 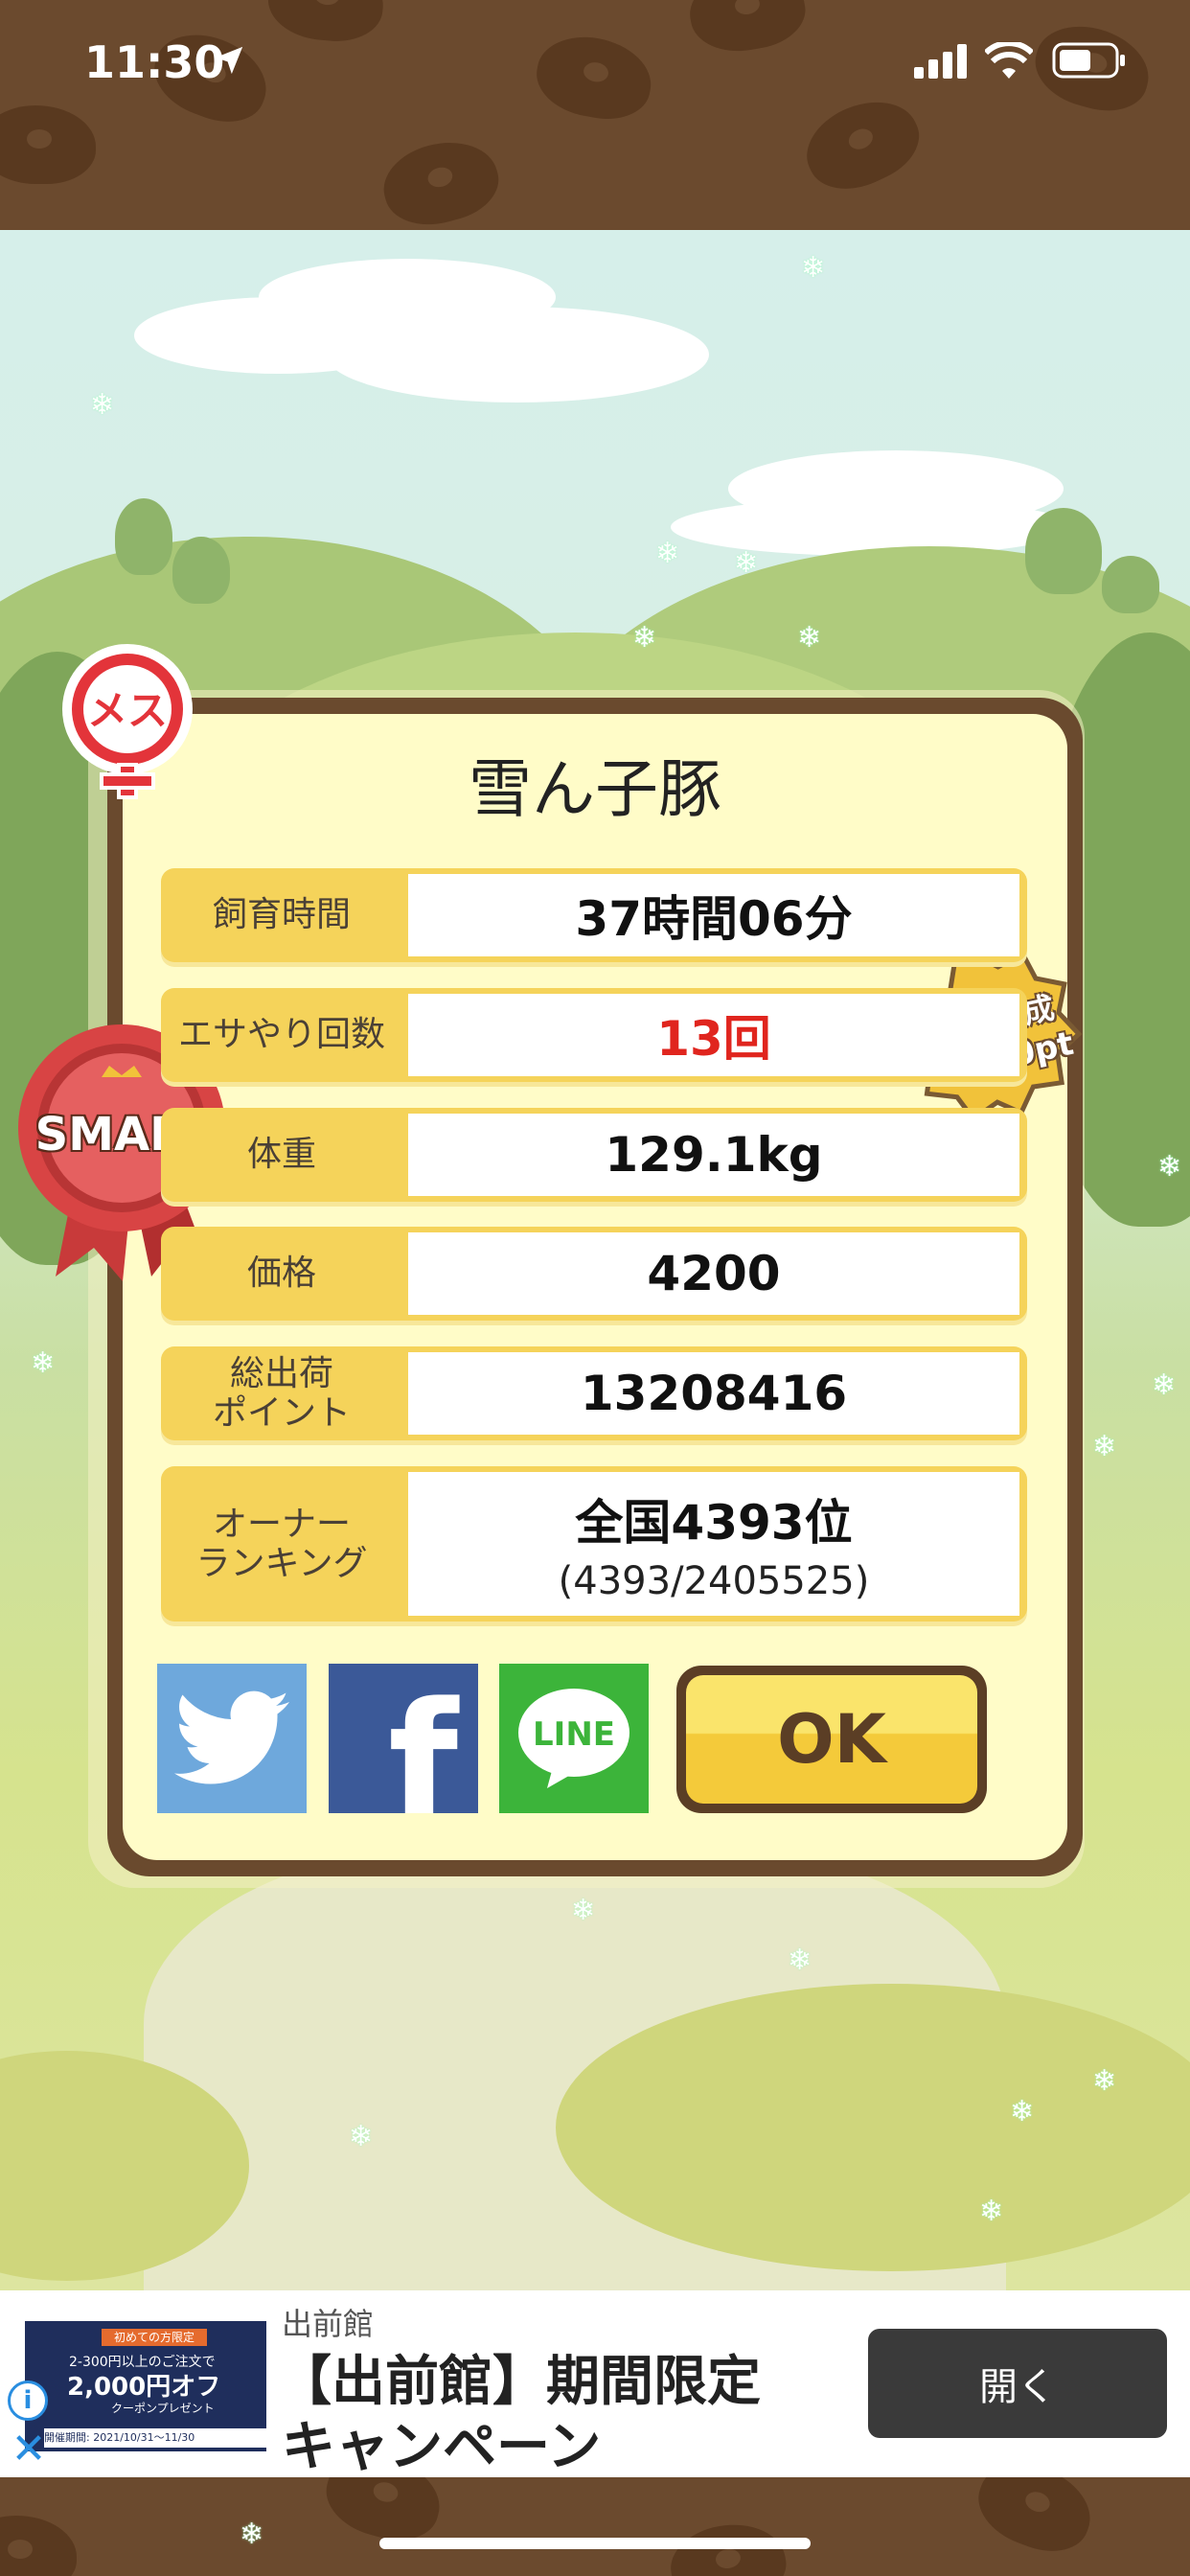 I want to click on row-total-points: 総出荷 ポイント 13208416, so click(x=594, y=1393).